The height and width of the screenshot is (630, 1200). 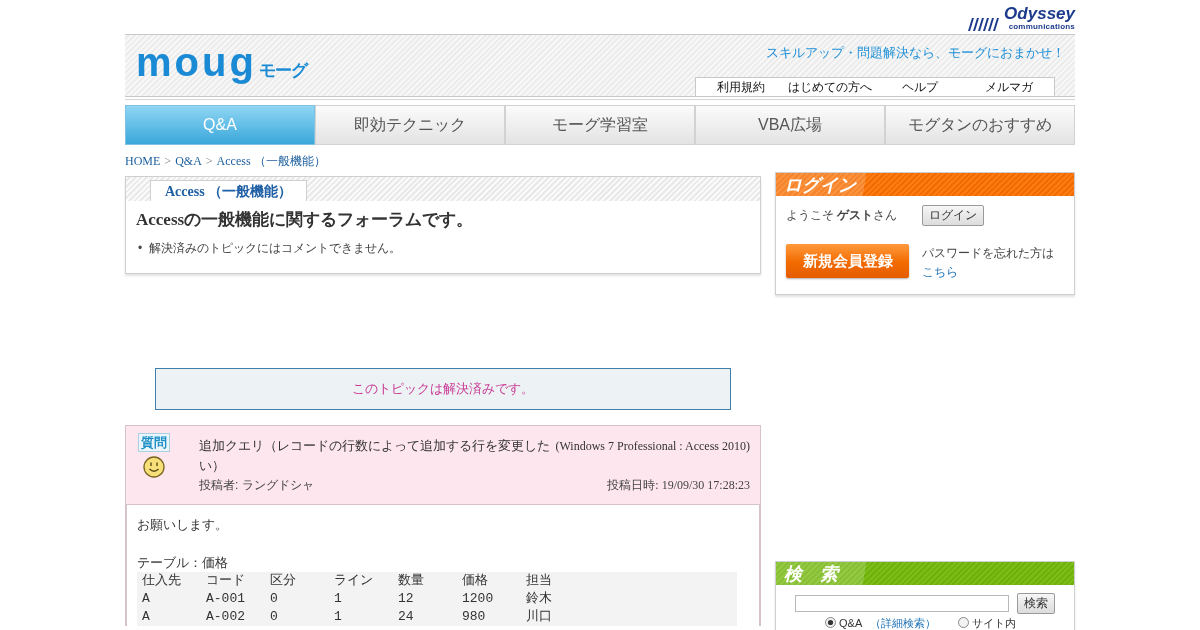 What do you see at coordinates (305, 220) in the screenshot?
I see `forum-heading: Accessの一般機能に関するフォーラムです。` at bounding box center [305, 220].